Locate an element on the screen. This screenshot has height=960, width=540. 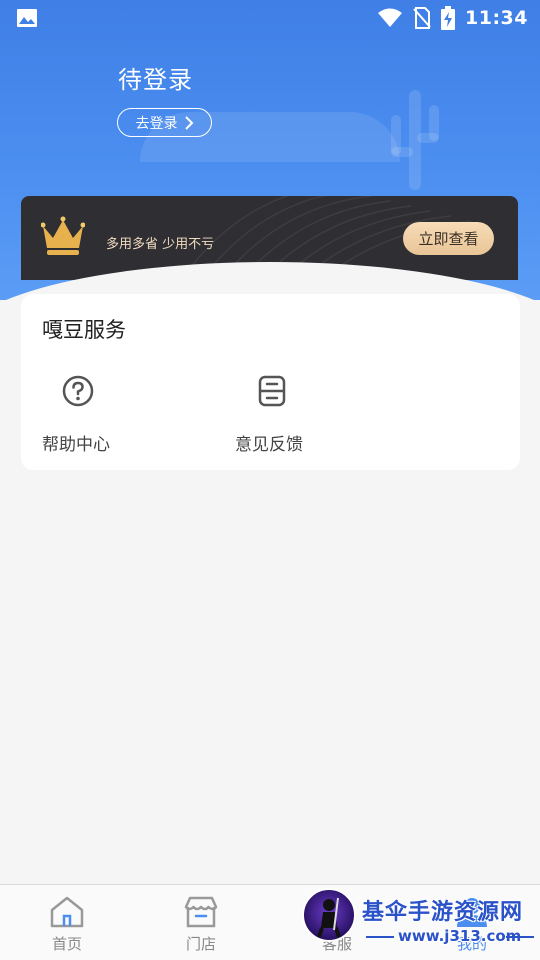
login-button: 去登录 is located at coordinates (164, 122).